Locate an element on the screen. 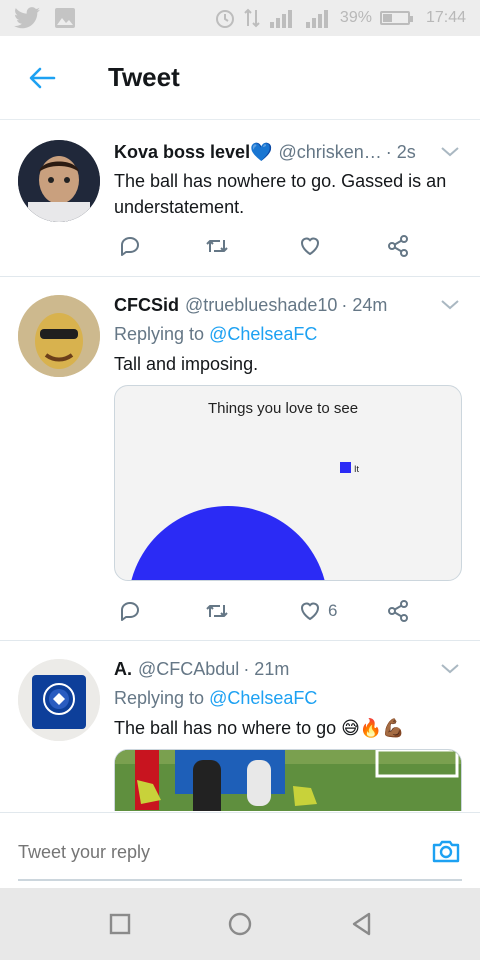 This screenshot has height=960, width=480. back-arrow-icon is located at coordinates (42, 77).